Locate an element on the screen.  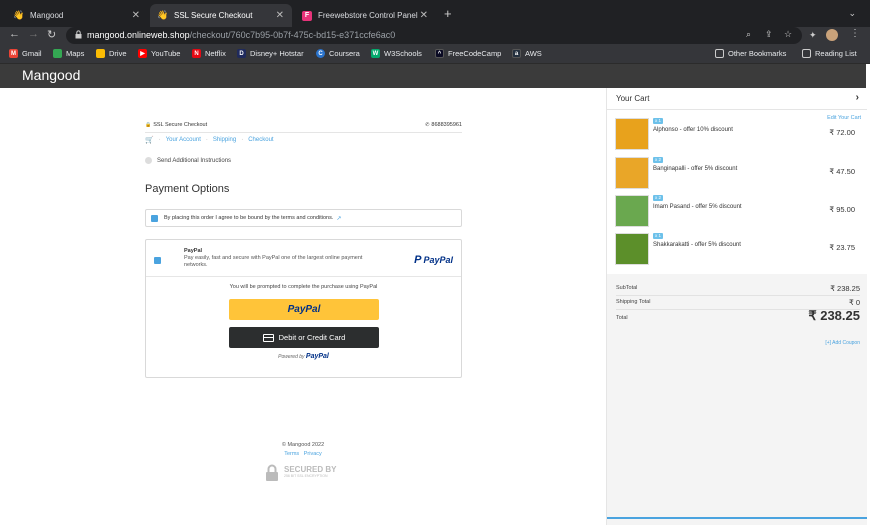
bookmark-star-icon: ☆ is located at coordinates (788, 34).